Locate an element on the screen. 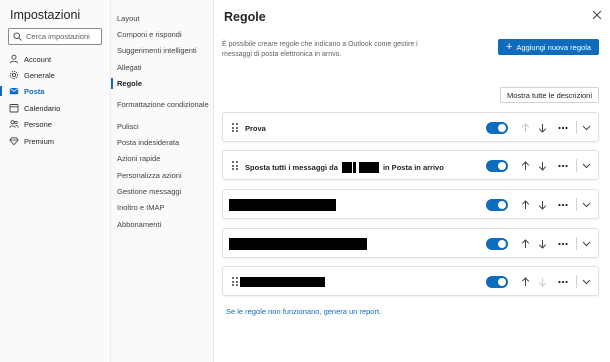 The image size is (610, 362). gear-icon is located at coordinates (14, 75).